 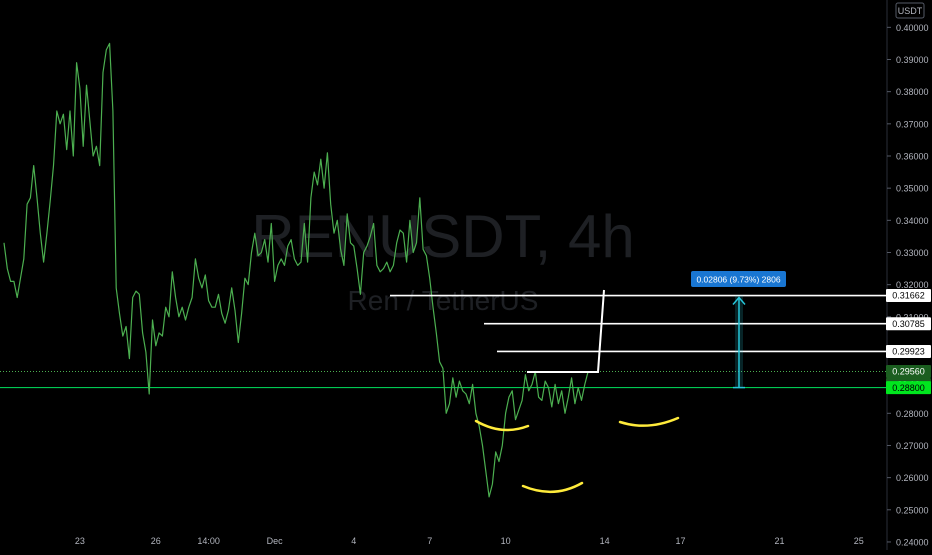 I want to click on measure-label: 0.02806 (9.73%) 2806, so click(x=738, y=280).